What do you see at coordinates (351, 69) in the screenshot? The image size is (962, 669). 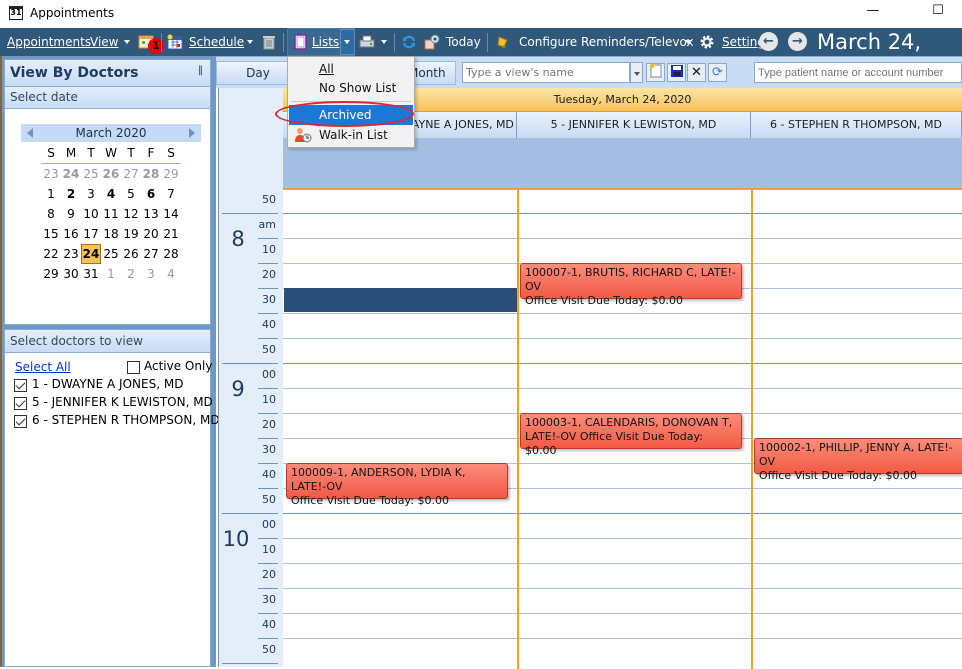 I see `menu-item-all: All` at bounding box center [351, 69].